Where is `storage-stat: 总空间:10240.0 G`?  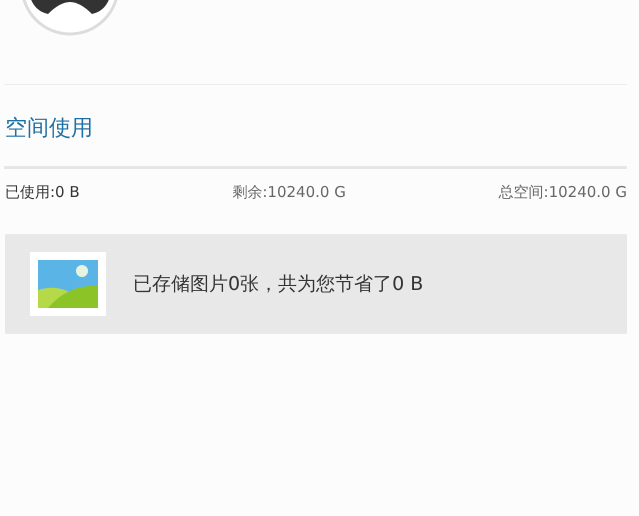 storage-stat: 总空间:10240.0 G is located at coordinates (562, 193).